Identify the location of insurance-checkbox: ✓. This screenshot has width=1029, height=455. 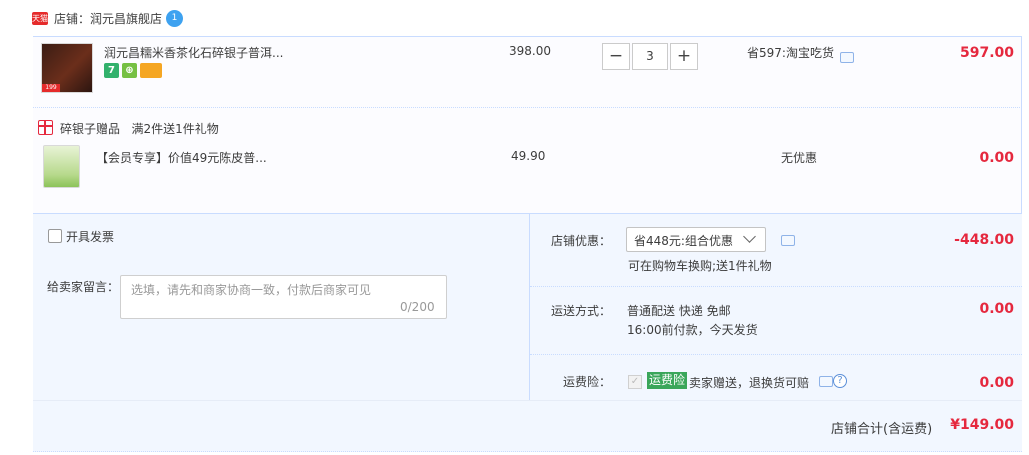
(635, 382).